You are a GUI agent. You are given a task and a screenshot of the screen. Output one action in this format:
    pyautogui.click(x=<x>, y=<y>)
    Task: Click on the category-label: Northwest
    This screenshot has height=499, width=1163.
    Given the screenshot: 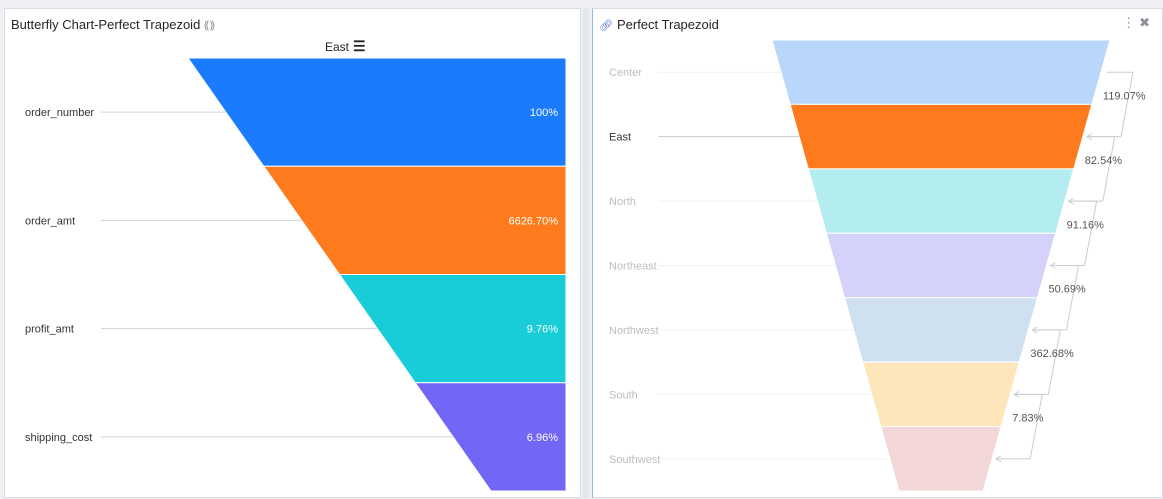 What is the action you would take?
    pyautogui.click(x=634, y=331)
    